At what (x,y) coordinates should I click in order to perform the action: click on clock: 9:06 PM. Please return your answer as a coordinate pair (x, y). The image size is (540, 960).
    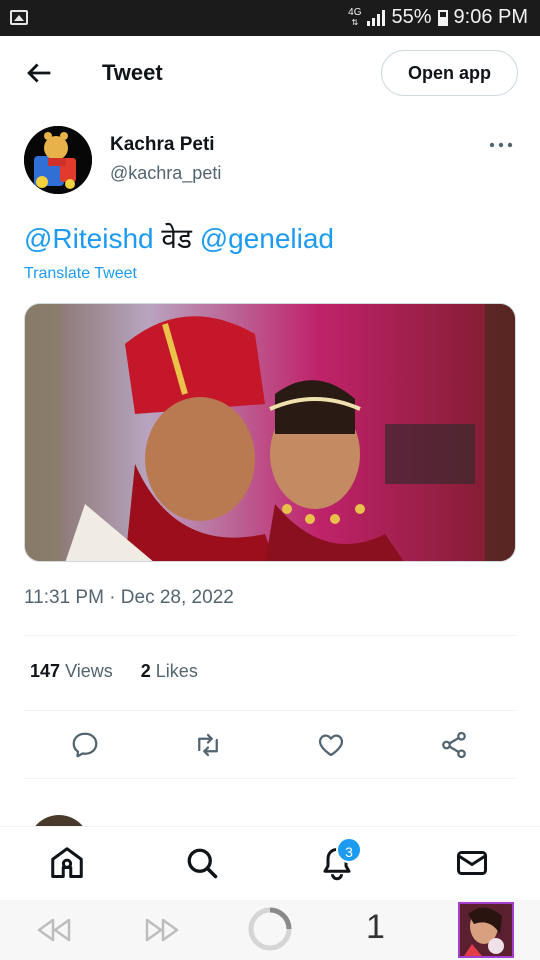
    Looking at the image, I should click on (490, 17).